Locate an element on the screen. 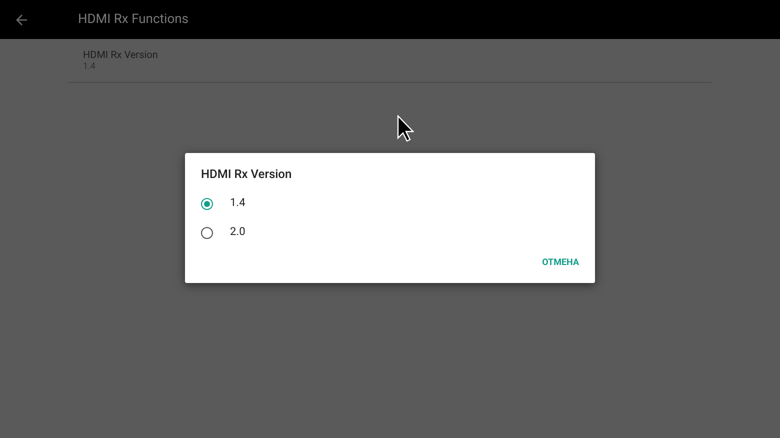 The width and height of the screenshot is (780, 438). option-label: 2.0 is located at coordinates (238, 232).